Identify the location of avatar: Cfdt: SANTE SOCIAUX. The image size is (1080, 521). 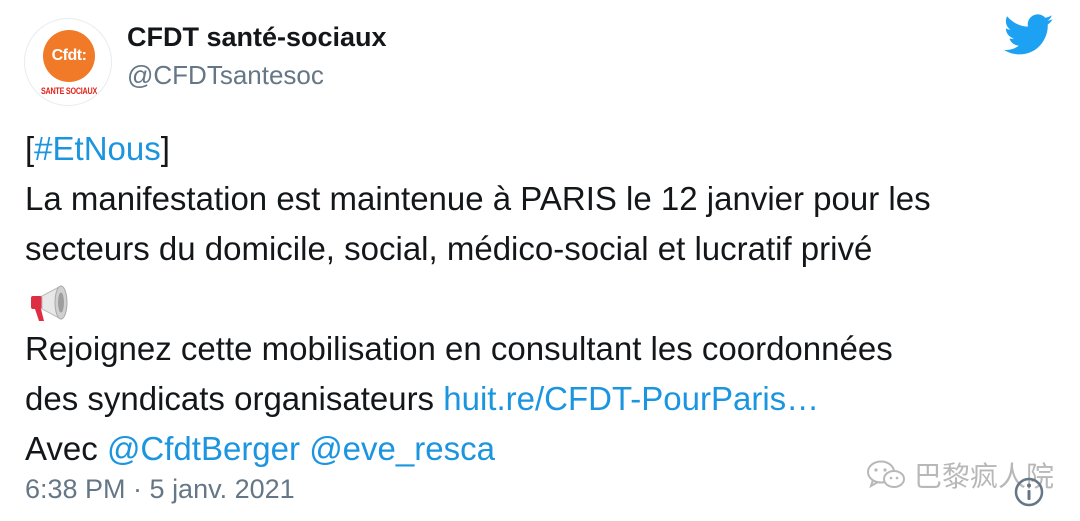
(68, 62).